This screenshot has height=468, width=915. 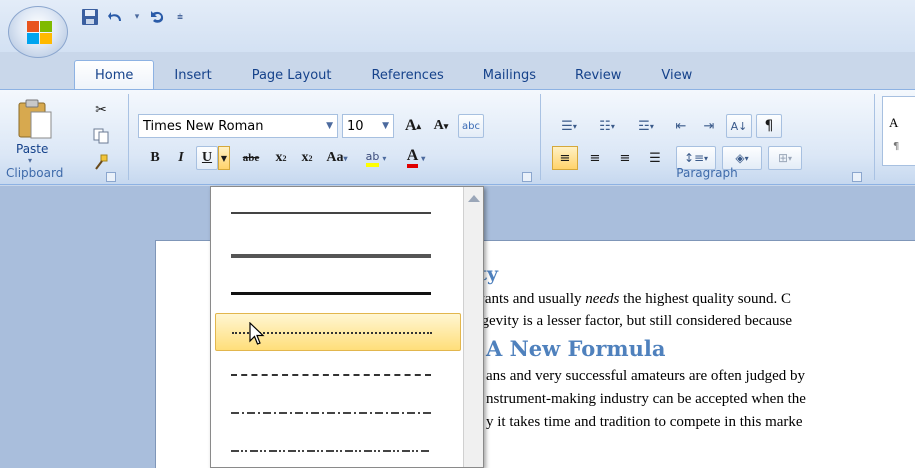 What do you see at coordinates (441, 126) in the screenshot?
I see `shrink-font-button: A ▾` at bounding box center [441, 126].